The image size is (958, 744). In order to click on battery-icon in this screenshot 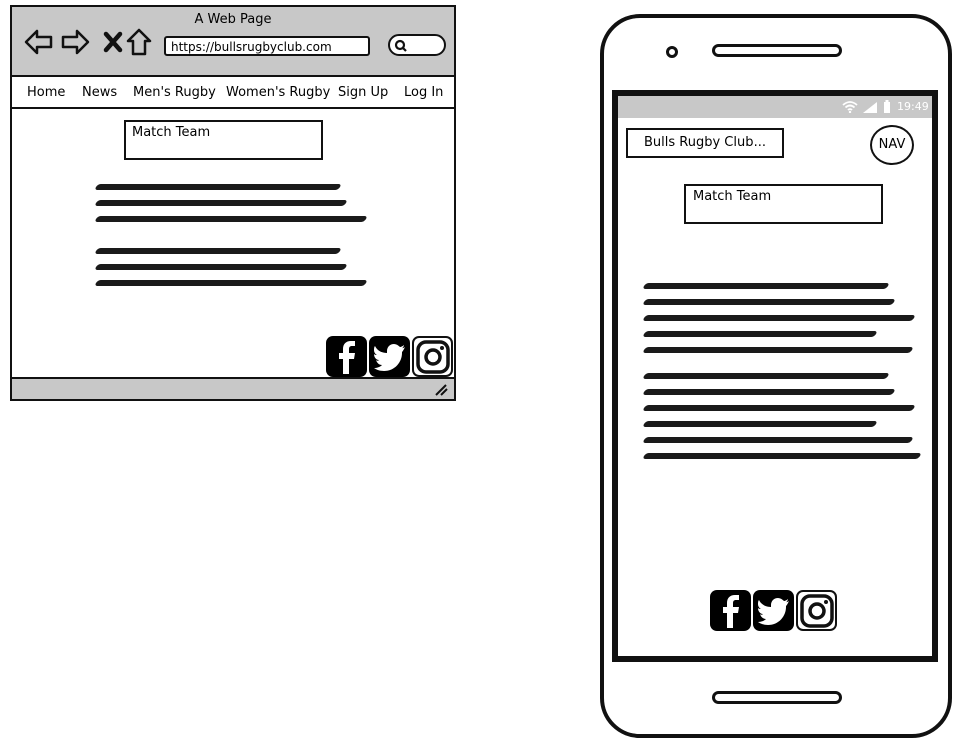, I will do `click(887, 106)`.